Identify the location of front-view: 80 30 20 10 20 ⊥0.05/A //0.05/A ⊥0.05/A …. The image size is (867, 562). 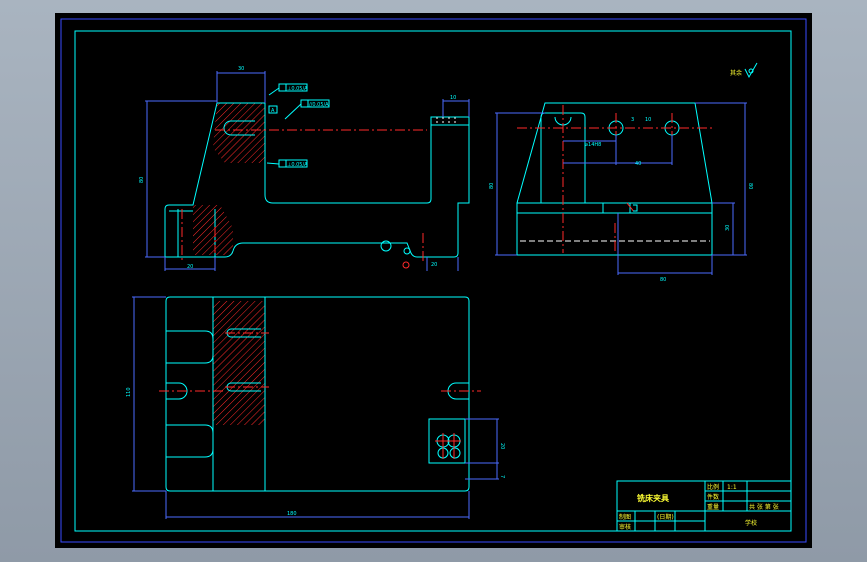
(304, 168).